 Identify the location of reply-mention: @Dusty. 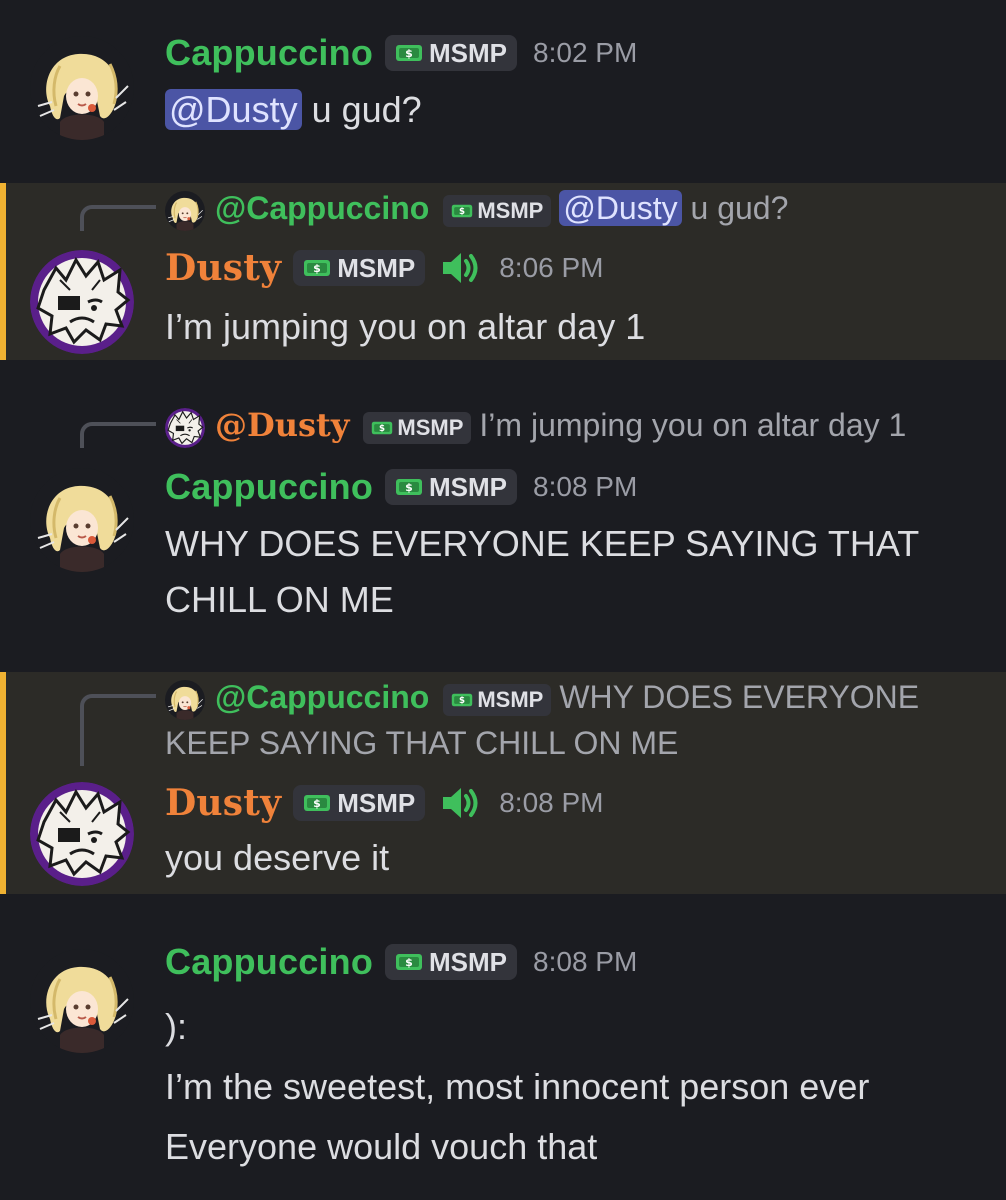
(620, 208).